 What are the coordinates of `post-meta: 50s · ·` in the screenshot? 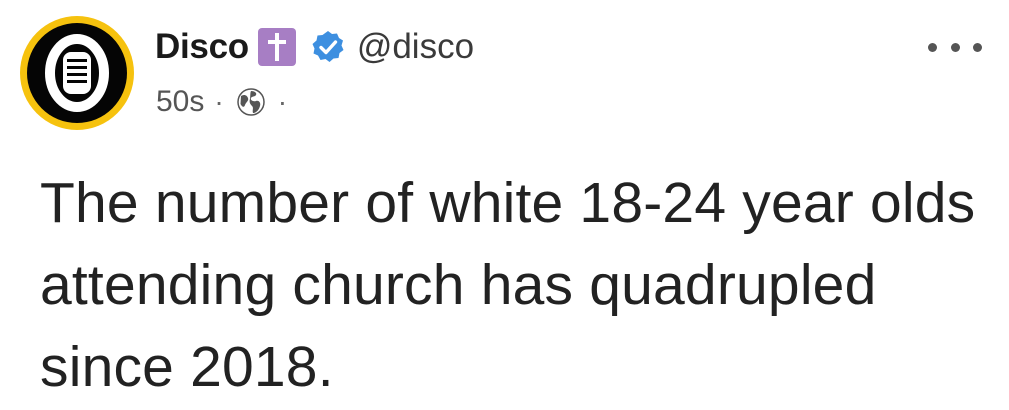 It's located at (226, 102).